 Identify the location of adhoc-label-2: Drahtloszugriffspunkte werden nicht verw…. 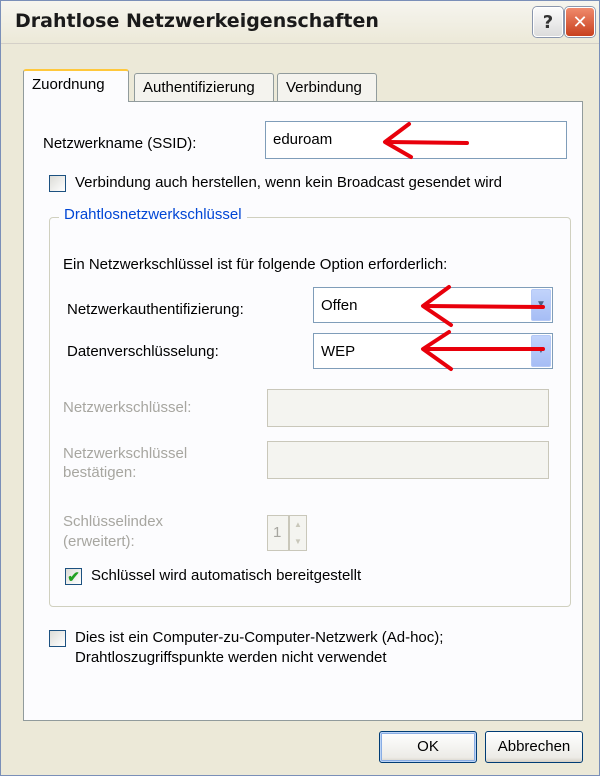
(231, 657).